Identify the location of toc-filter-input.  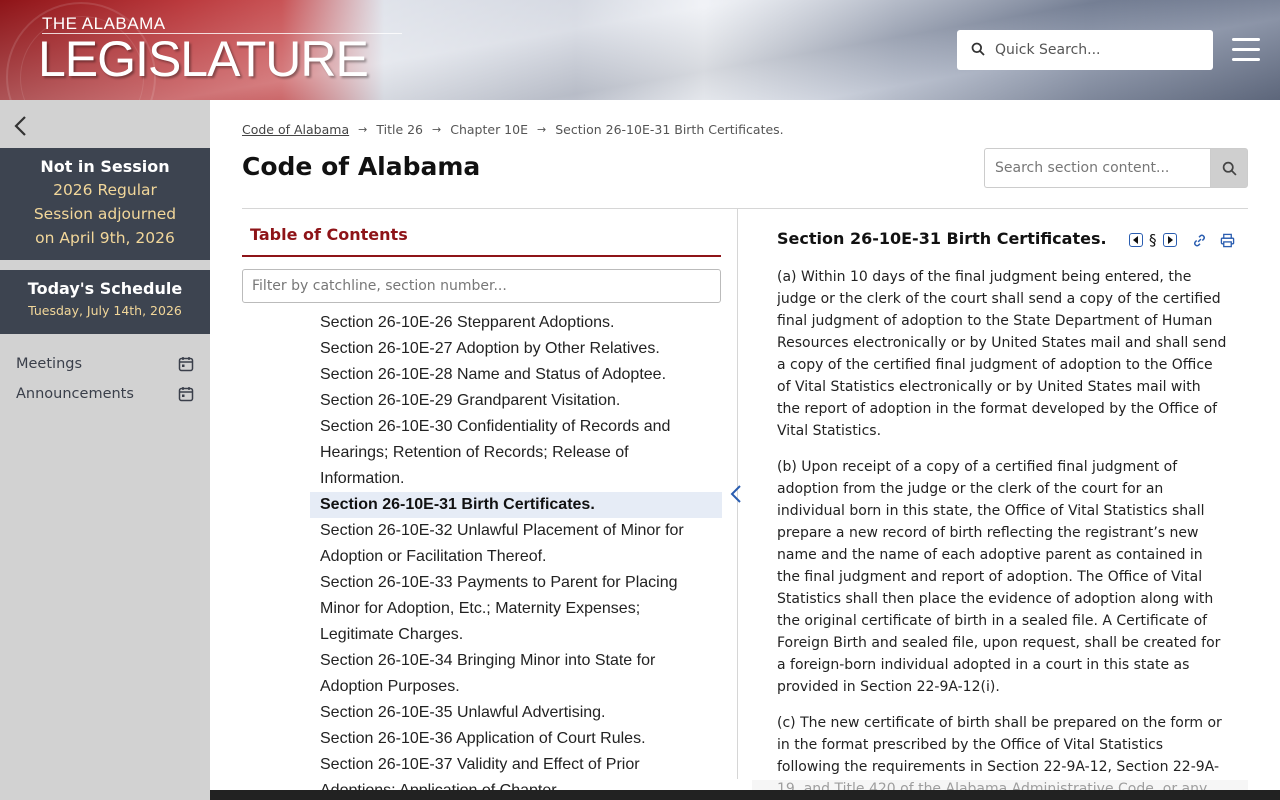
(481, 286).